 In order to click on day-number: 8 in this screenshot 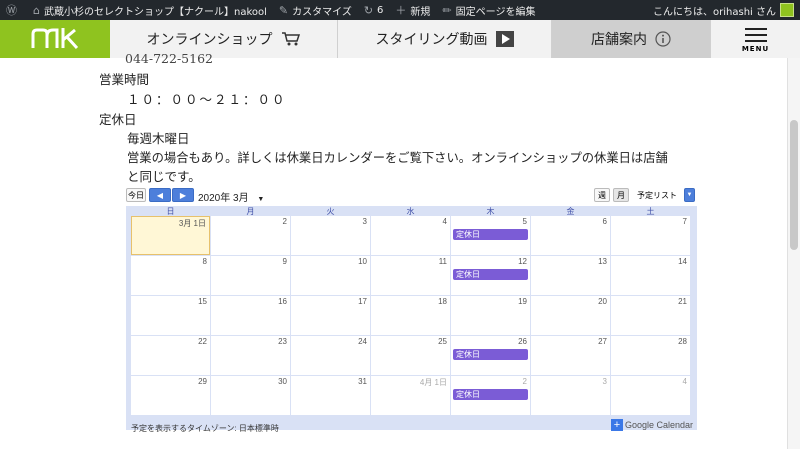, I will do `click(204, 261)`.